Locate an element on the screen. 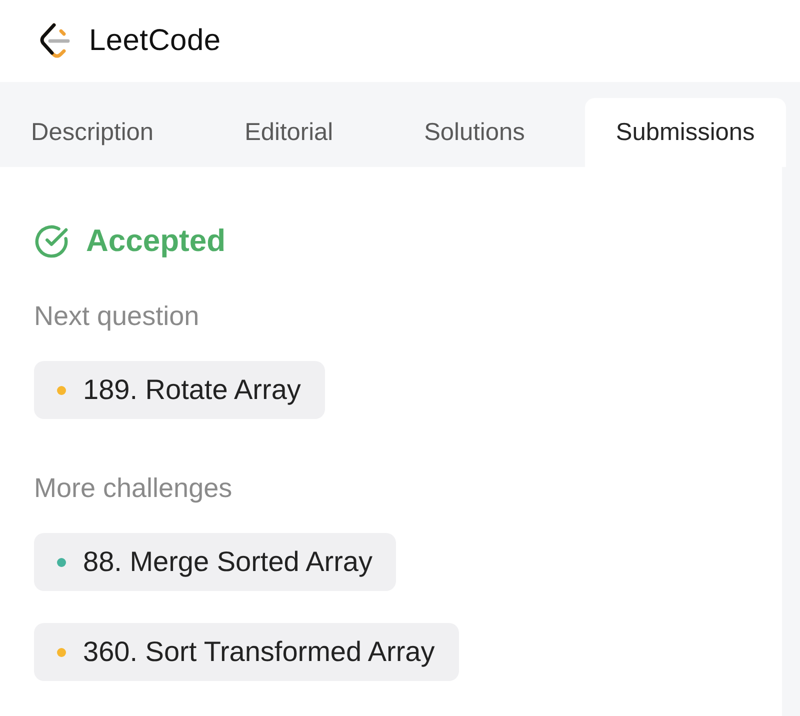 Image resolution: width=800 pixels, height=716 pixels. status-text: Accepted is located at coordinates (156, 241).